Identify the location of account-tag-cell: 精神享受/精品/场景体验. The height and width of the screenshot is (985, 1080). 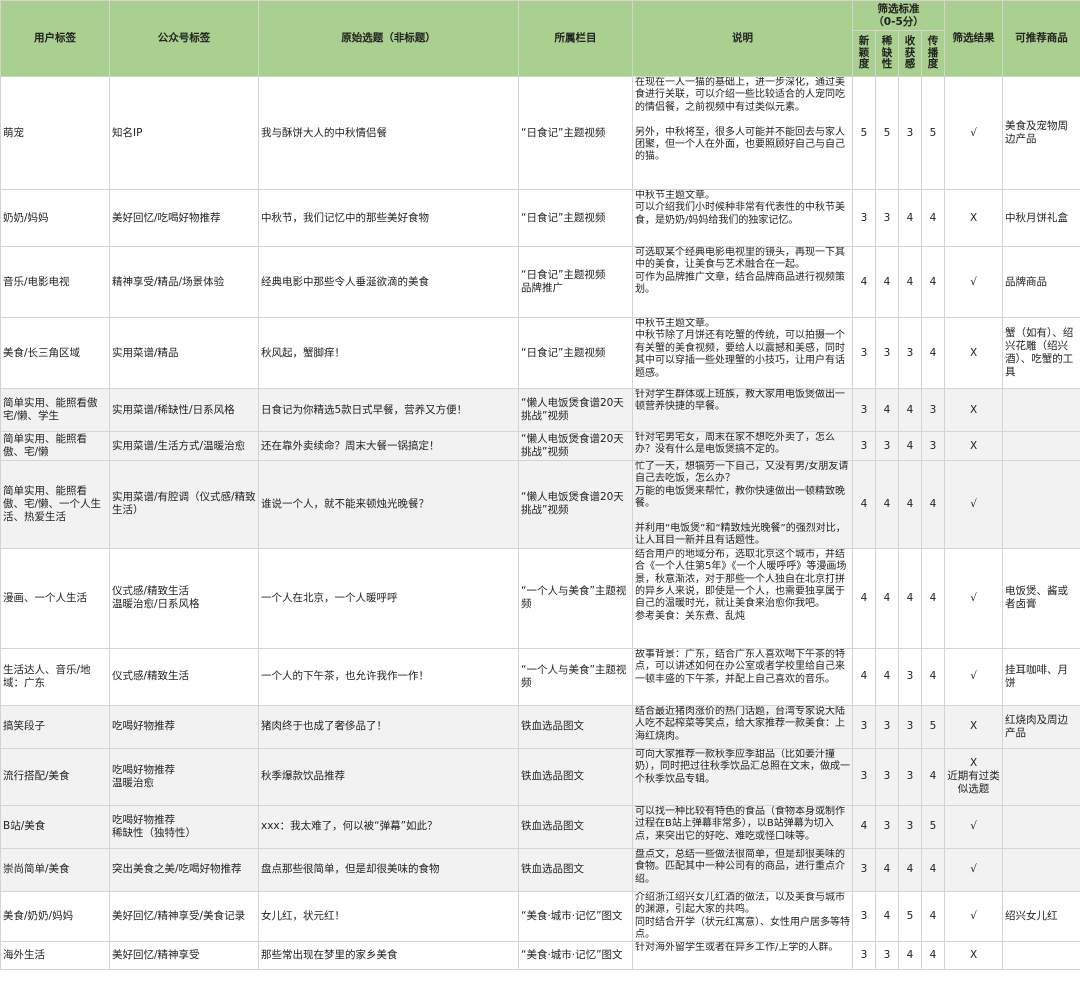
(184, 282).